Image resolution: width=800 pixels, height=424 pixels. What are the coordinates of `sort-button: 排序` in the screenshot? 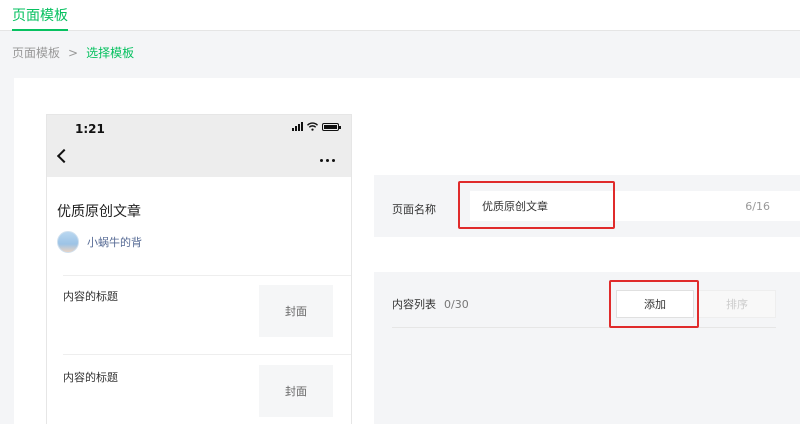 It's located at (737, 304).